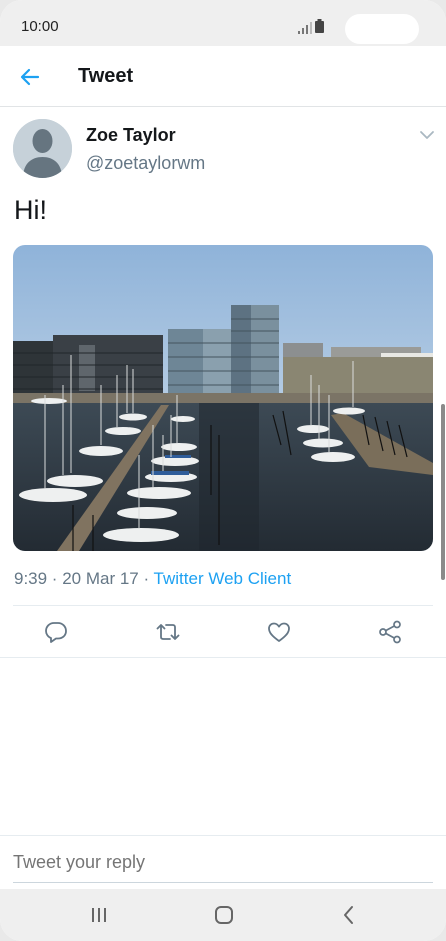 This screenshot has width=446, height=941. I want to click on share-icon, so click(390, 632).